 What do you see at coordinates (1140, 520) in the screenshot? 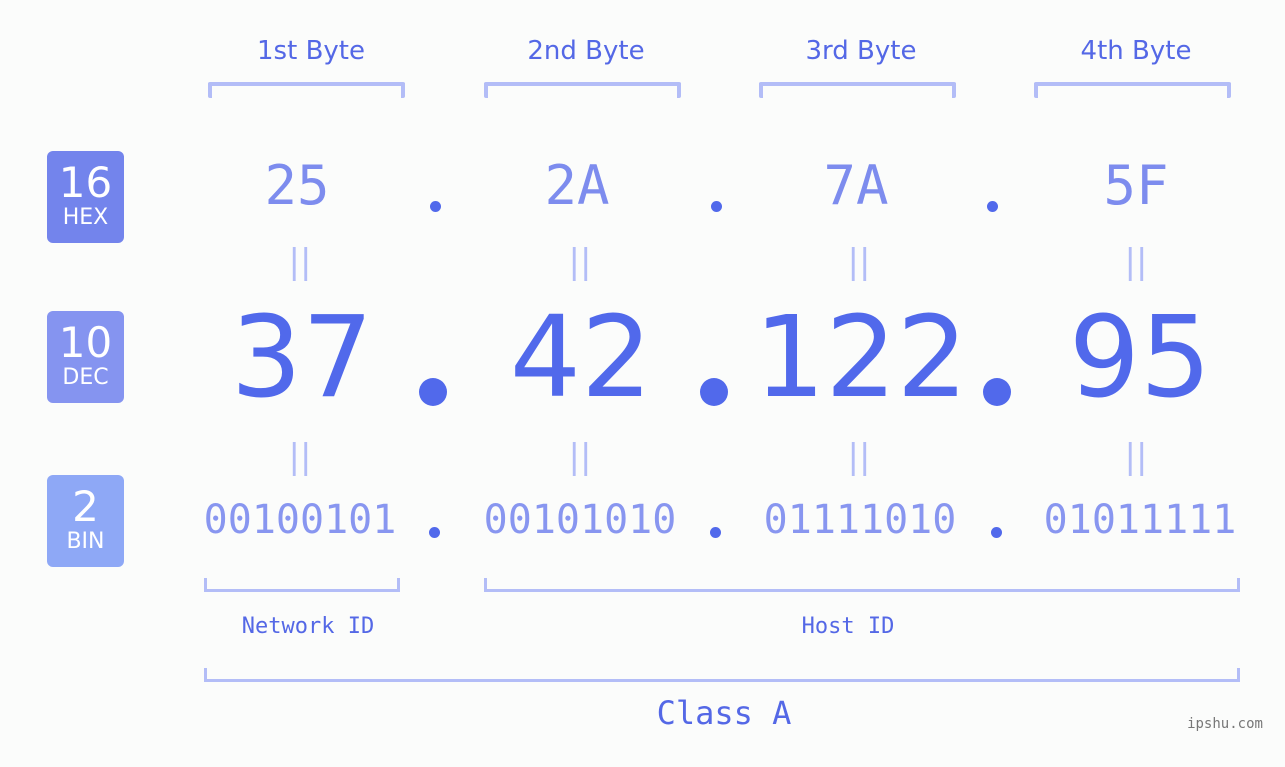
I see `bin-byte-4: 01011111` at bounding box center [1140, 520].